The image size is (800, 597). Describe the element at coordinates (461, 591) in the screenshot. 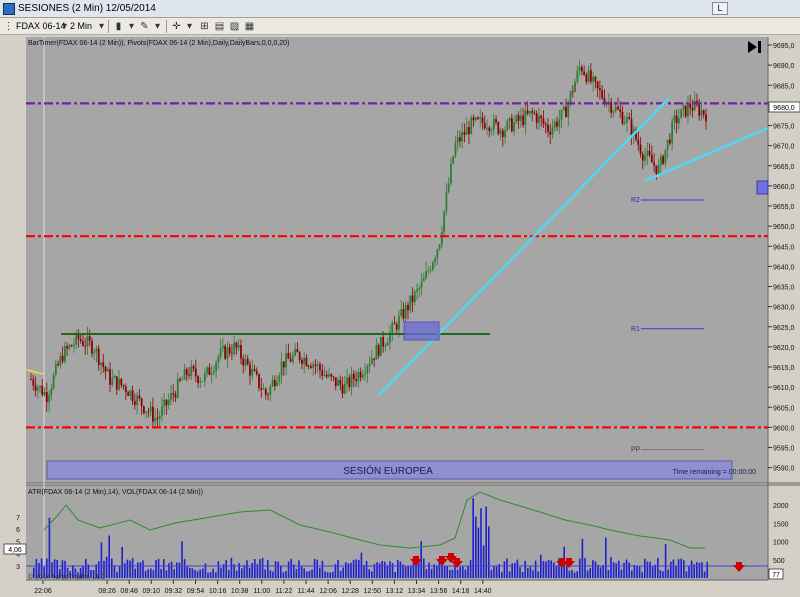

I see `time-tick-label: 14:18` at that location.